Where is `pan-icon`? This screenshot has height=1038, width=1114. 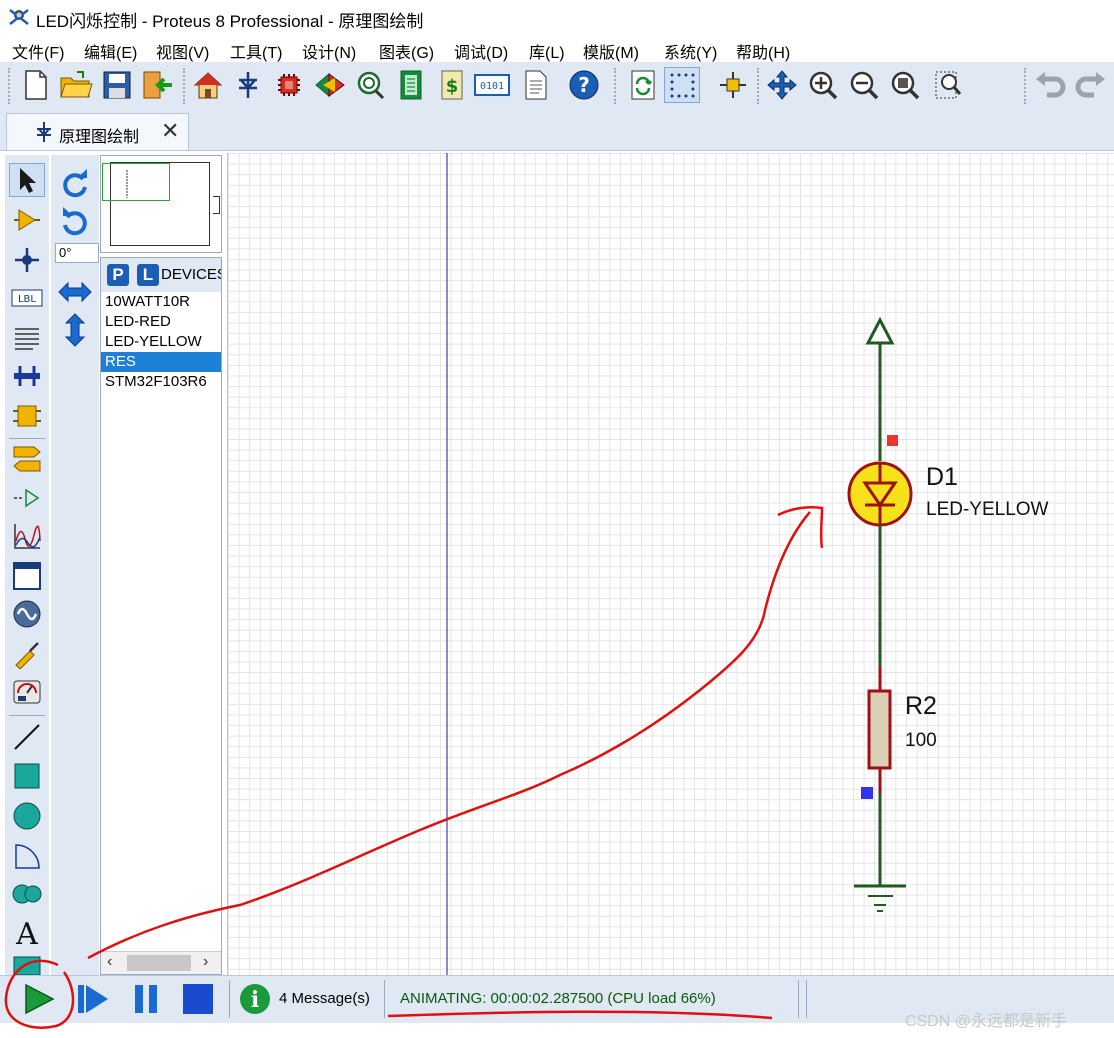
pan-icon is located at coordinates (782, 85).